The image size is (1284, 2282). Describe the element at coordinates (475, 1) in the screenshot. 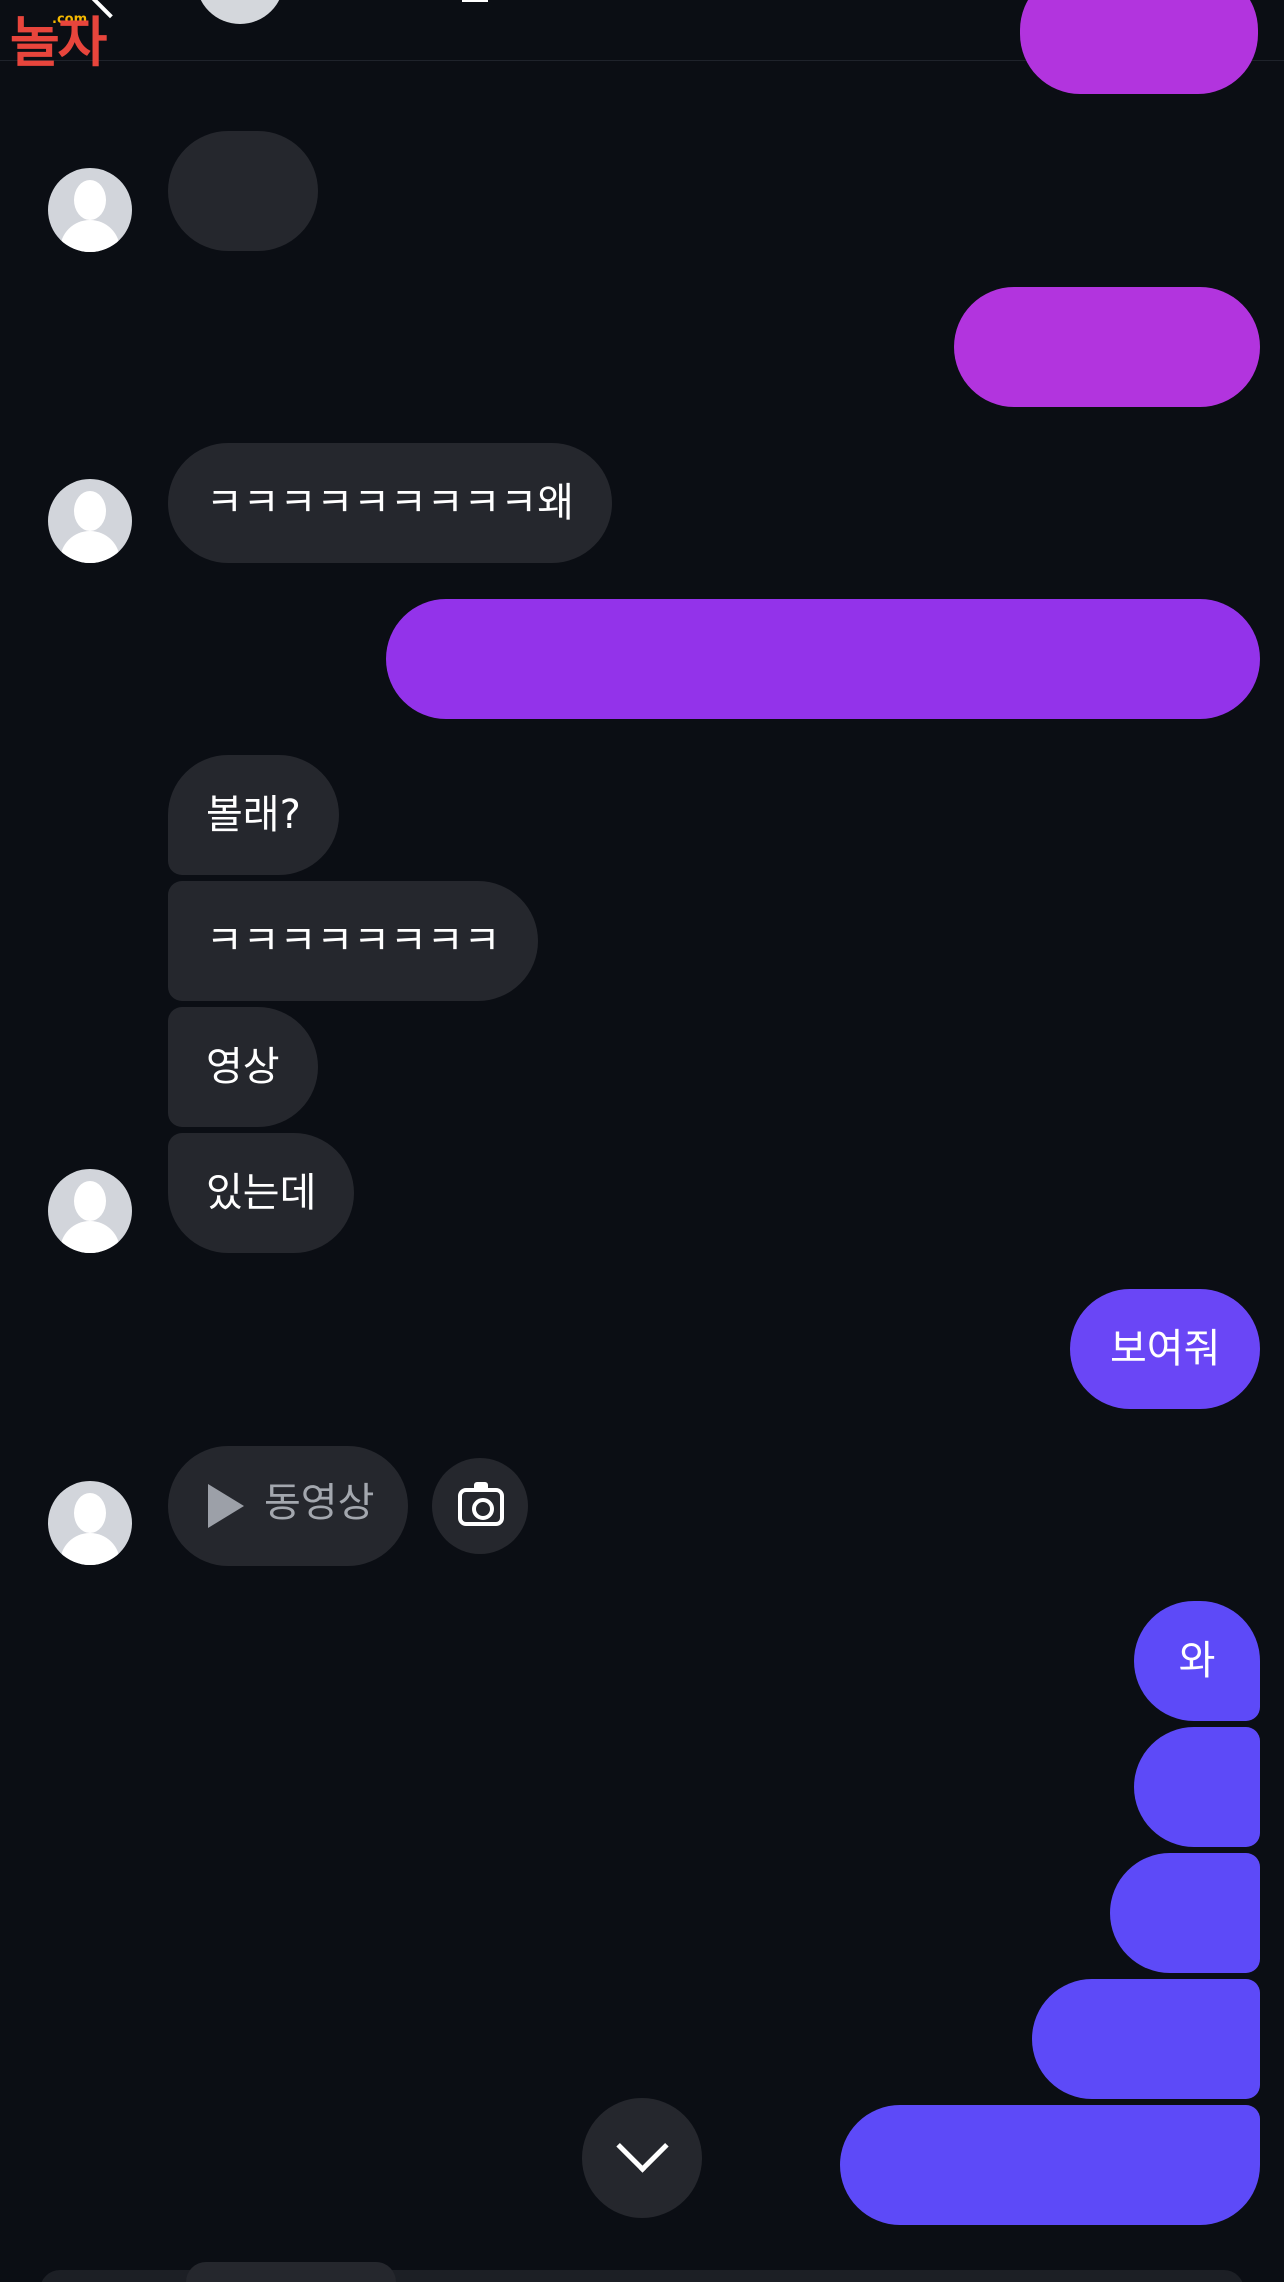

I see `header-name` at that location.